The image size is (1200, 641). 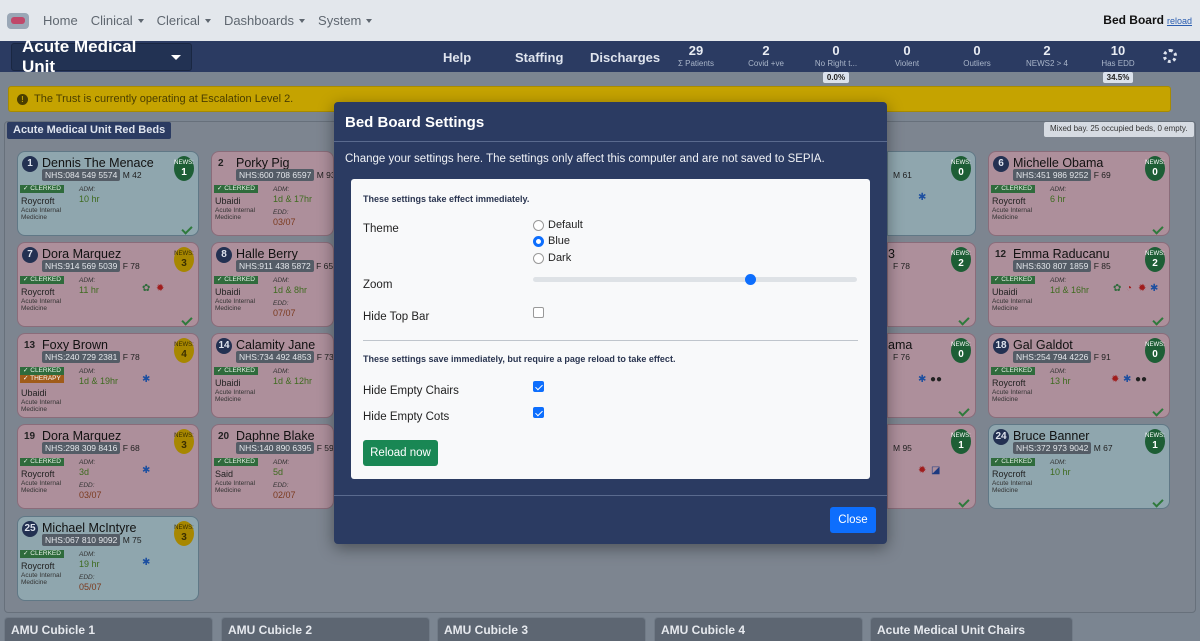 I want to click on radio-dark, so click(x=538, y=258).